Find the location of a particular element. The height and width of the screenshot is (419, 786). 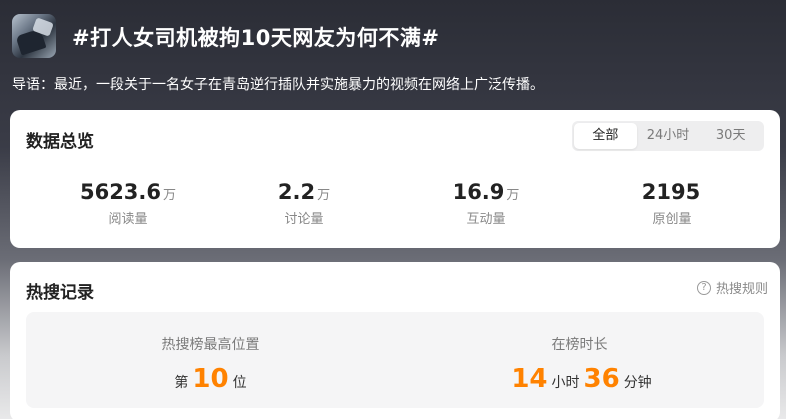

stat-originals-value: 2195 is located at coordinates (671, 192).